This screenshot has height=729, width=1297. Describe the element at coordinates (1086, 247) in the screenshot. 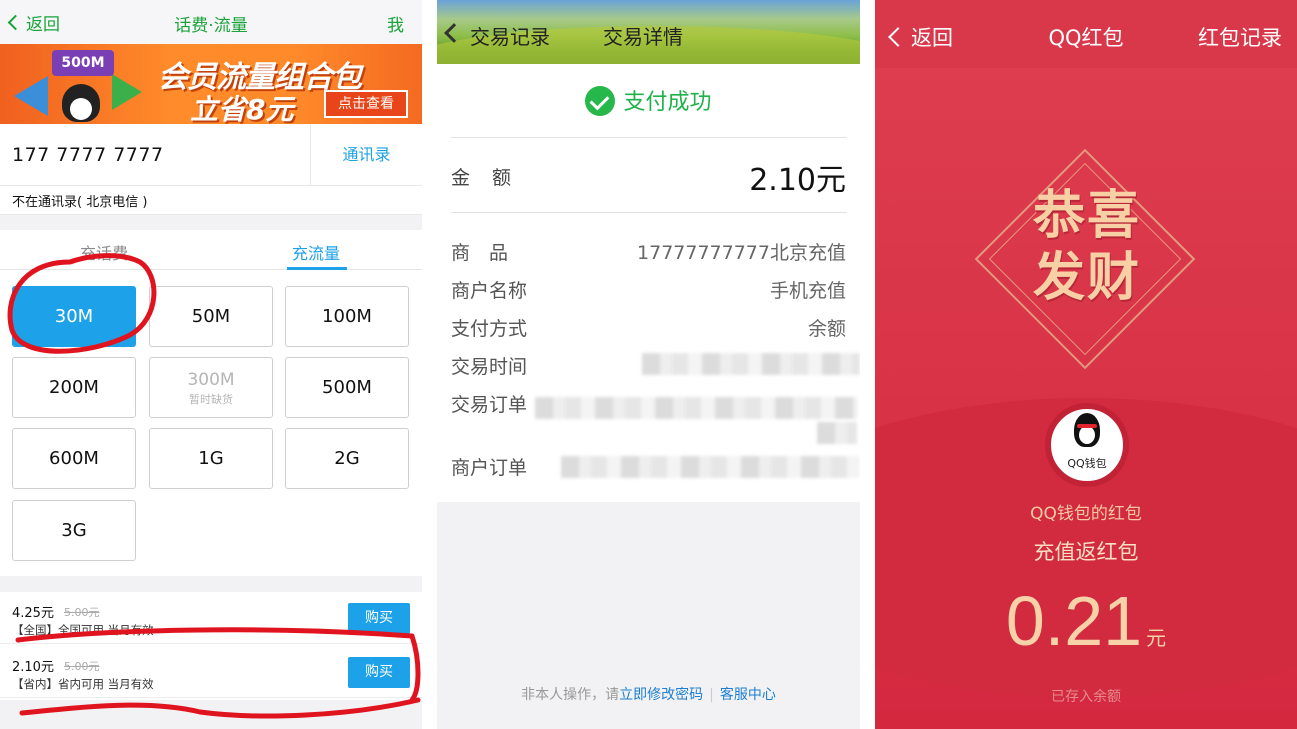

I see `greeting-text: 恭喜发财` at that location.